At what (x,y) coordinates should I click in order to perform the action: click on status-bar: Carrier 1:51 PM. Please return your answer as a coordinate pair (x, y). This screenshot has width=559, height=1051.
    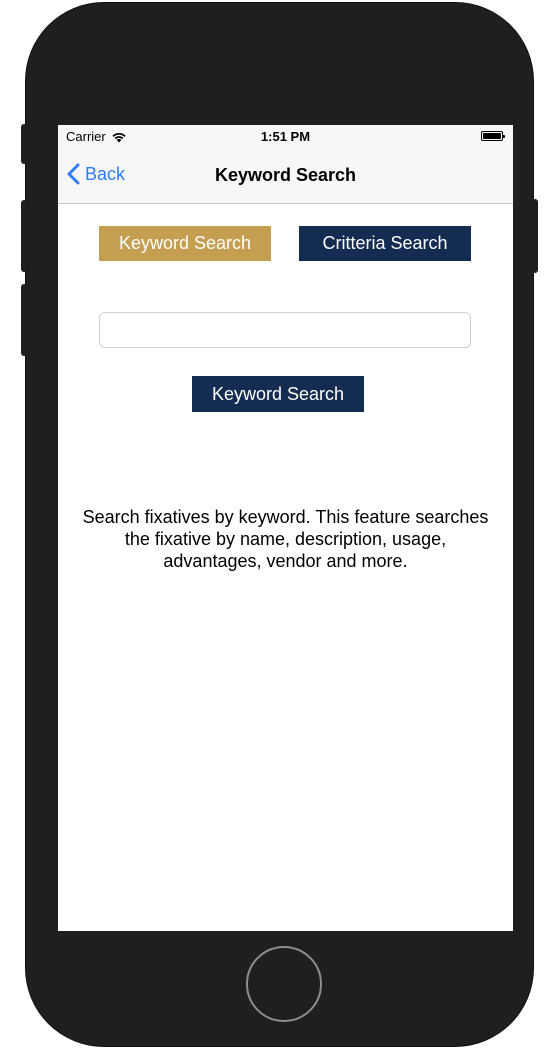
    Looking at the image, I should click on (285, 136).